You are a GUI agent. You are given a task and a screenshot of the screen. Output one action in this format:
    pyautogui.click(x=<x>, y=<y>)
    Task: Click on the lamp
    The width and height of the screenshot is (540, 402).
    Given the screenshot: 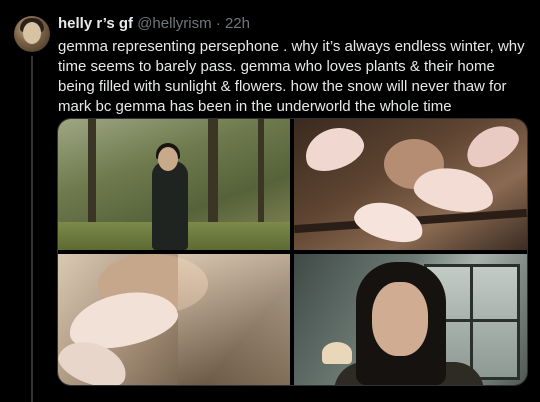 What is the action you would take?
    pyautogui.click(x=337, y=353)
    